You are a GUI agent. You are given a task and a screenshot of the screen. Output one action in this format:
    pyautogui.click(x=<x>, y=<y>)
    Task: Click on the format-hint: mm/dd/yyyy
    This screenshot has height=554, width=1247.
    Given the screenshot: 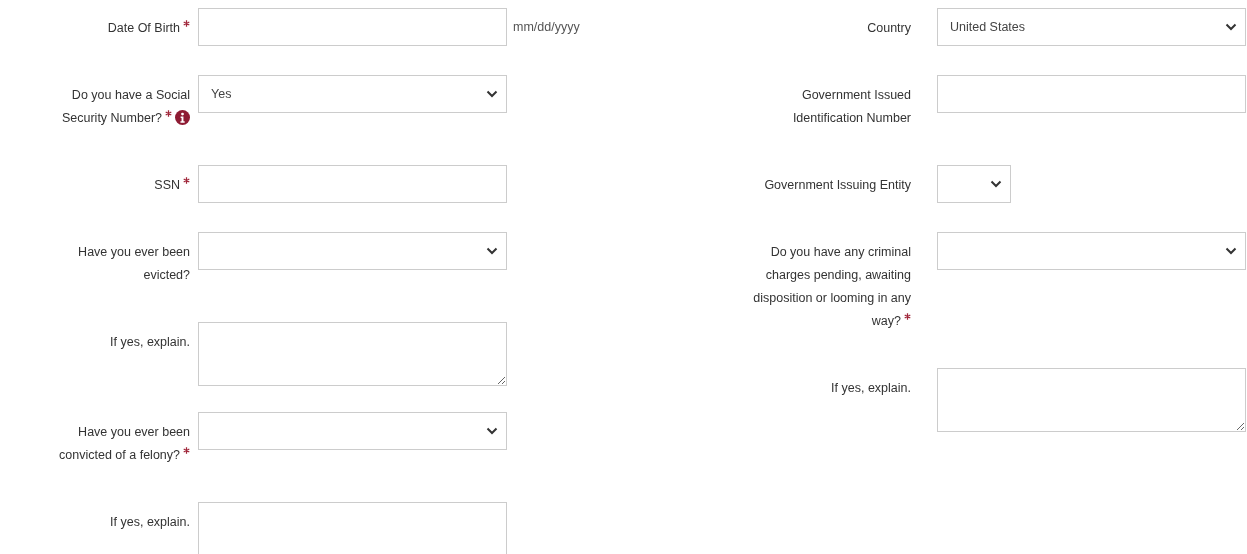 What is the action you would take?
    pyautogui.click(x=546, y=27)
    